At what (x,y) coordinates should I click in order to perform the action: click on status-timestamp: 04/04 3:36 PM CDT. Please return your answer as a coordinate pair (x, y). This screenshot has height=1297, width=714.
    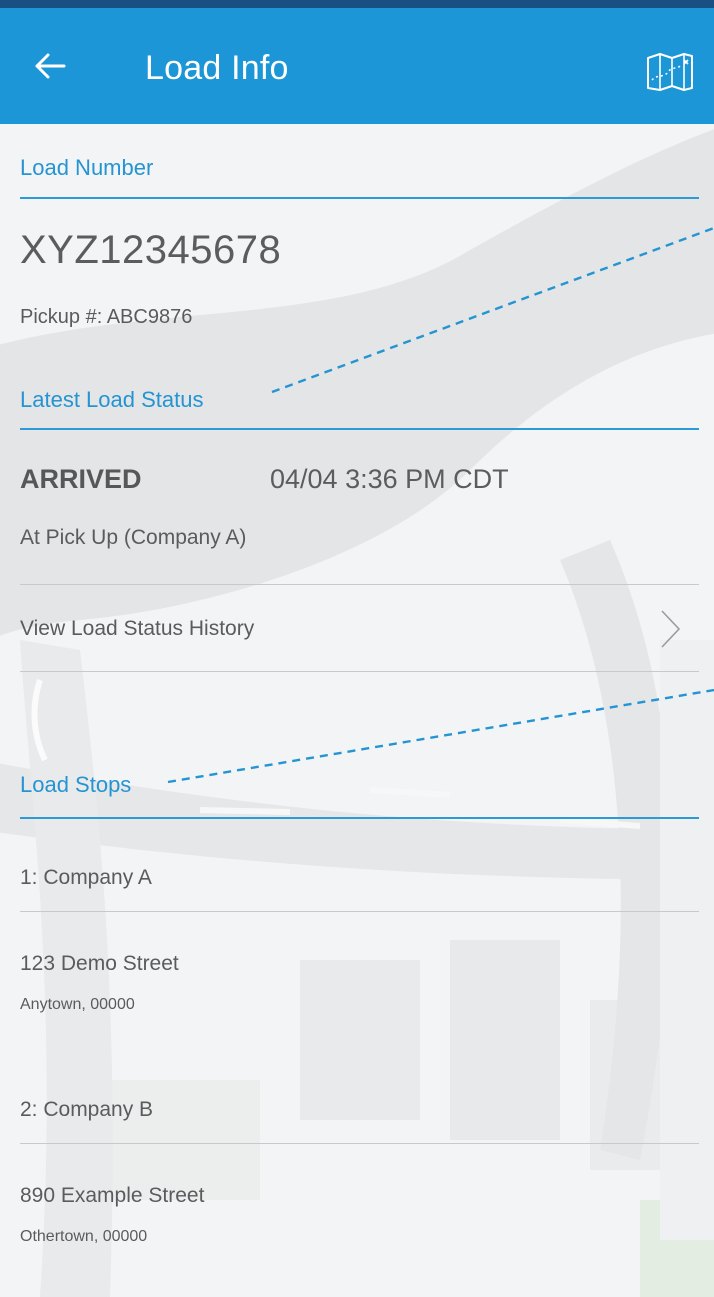
    Looking at the image, I should click on (389, 479).